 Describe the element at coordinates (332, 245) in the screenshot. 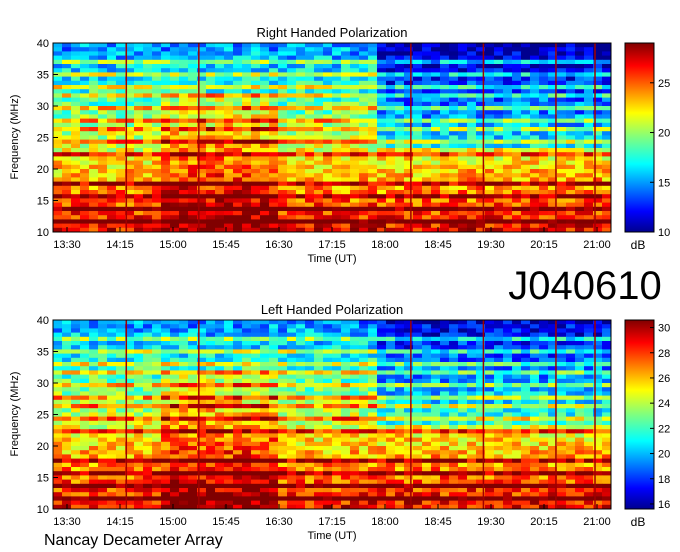

I see `x-tick-label: 17:15` at that location.